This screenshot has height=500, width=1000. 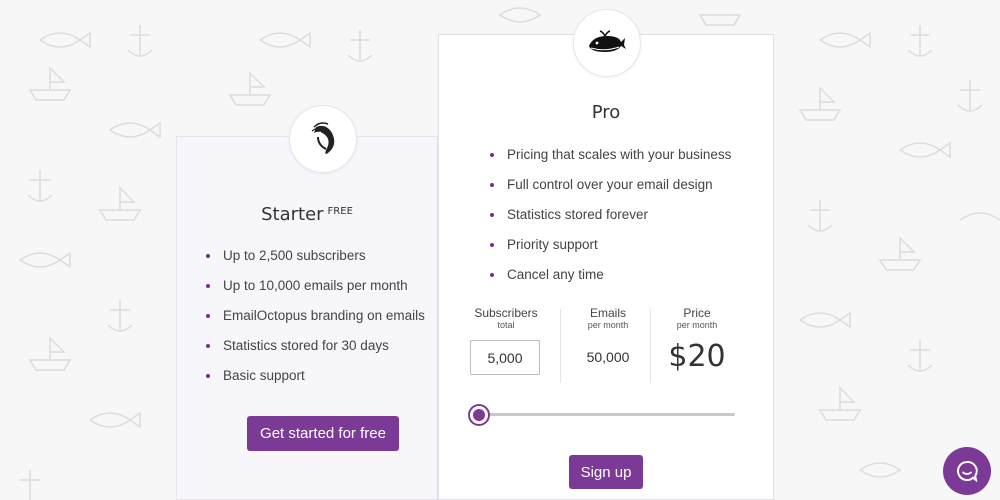 What do you see at coordinates (608, 357) in the screenshot?
I see `emails-value: 50,000` at bounding box center [608, 357].